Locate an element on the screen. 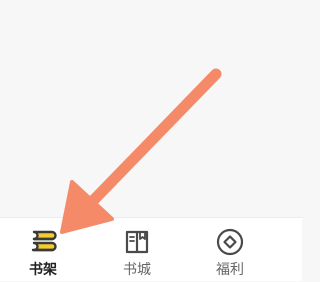  tab-bookstore-label: 书城 is located at coordinates (137, 270).